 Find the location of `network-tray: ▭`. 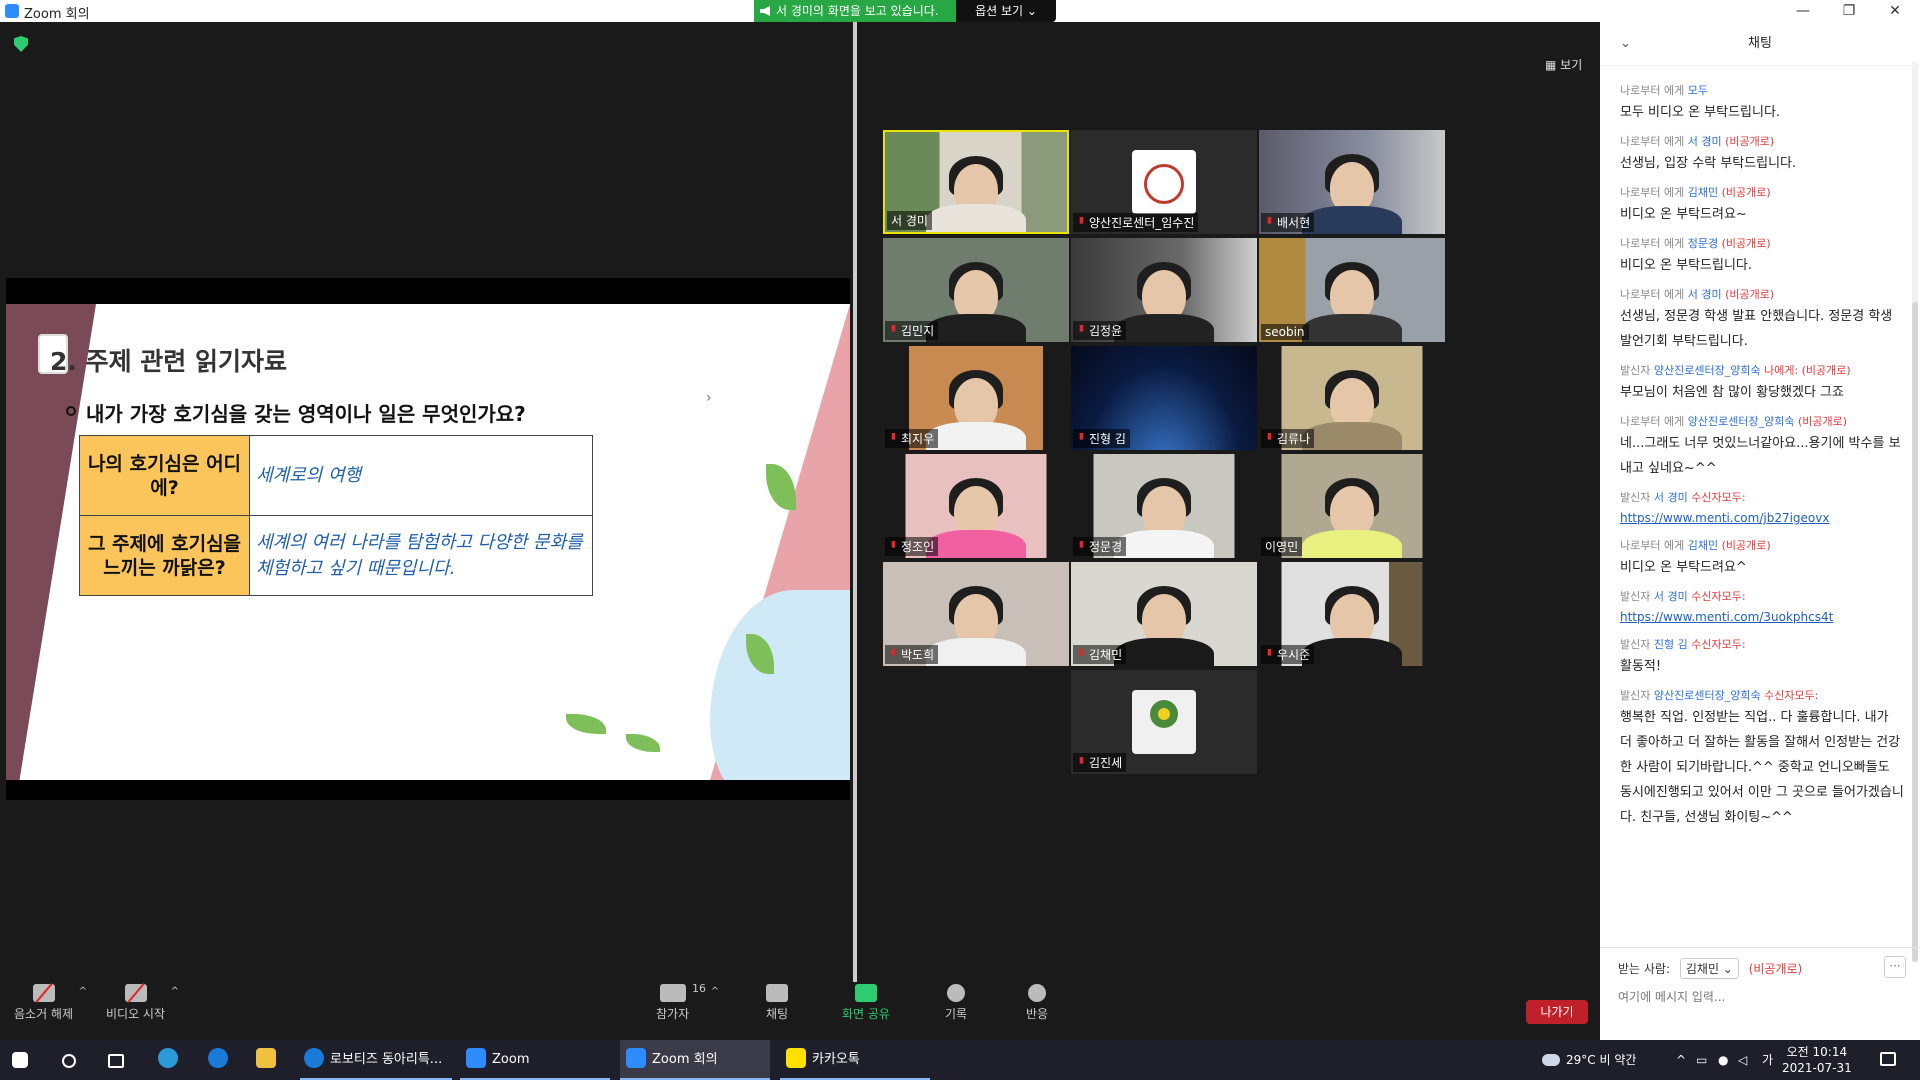

network-tray: ▭ is located at coordinates (1701, 1060).